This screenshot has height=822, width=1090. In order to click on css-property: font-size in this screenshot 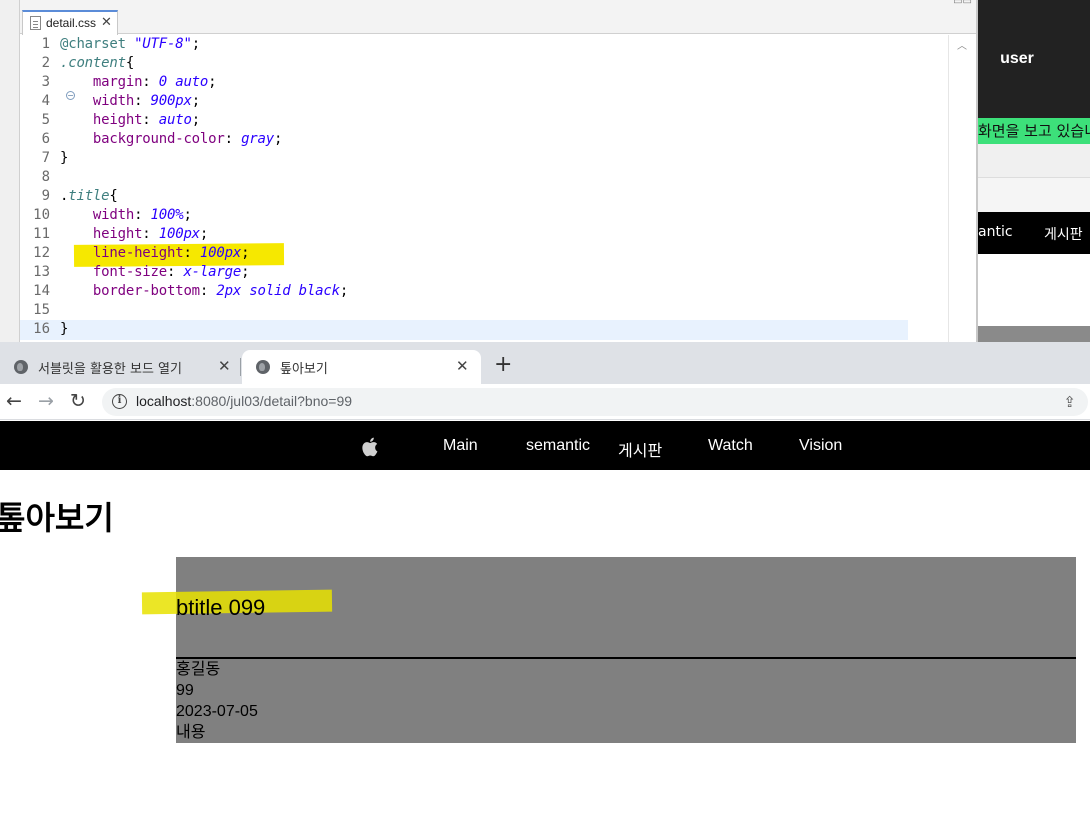, I will do `click(129, 272)`.